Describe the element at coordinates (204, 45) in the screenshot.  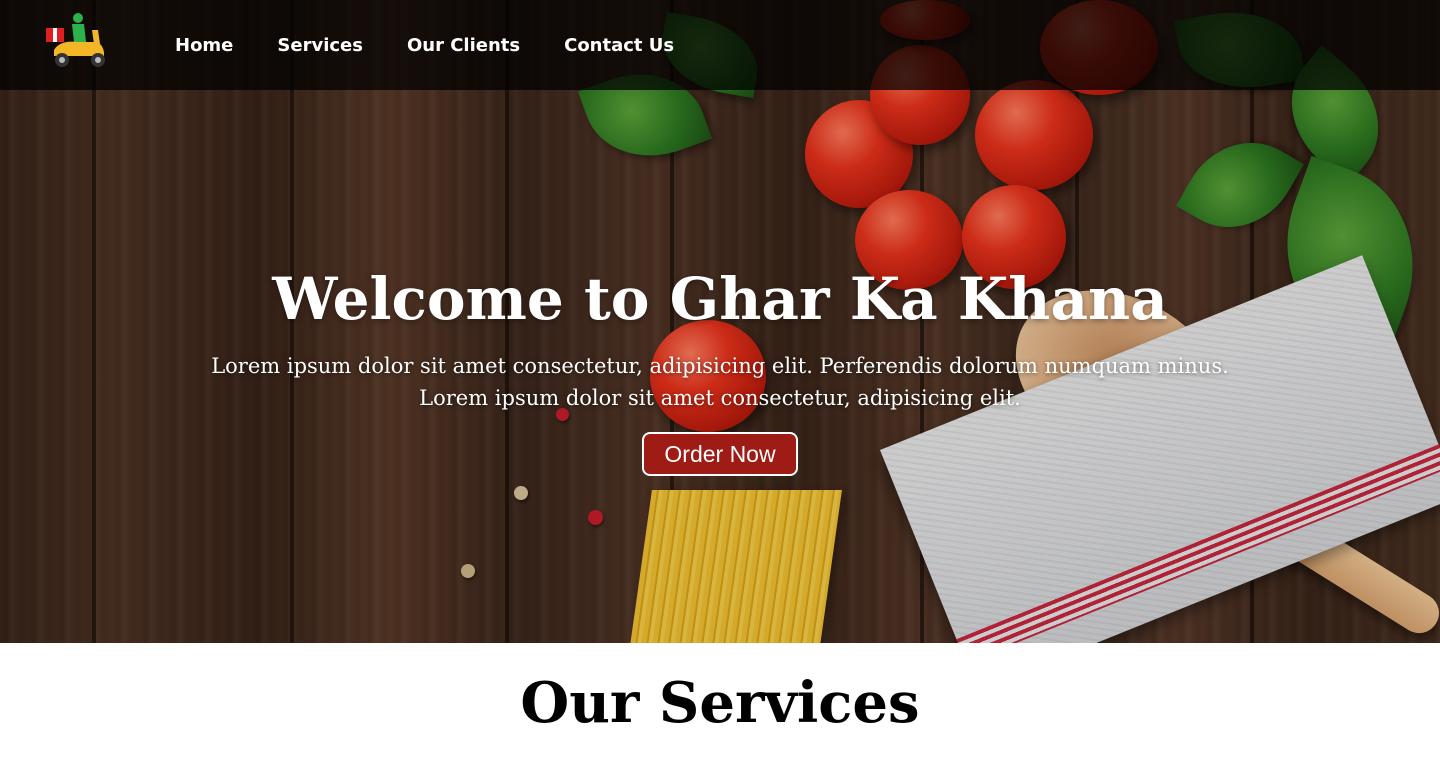
I see `nav-link-home: Home` at that location.